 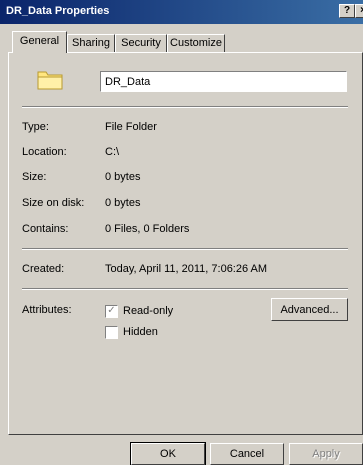 What do you see at coordinates (111, 332) in the screenshot?
I see `hidden-checkbox` at bounding box center [111, 332].